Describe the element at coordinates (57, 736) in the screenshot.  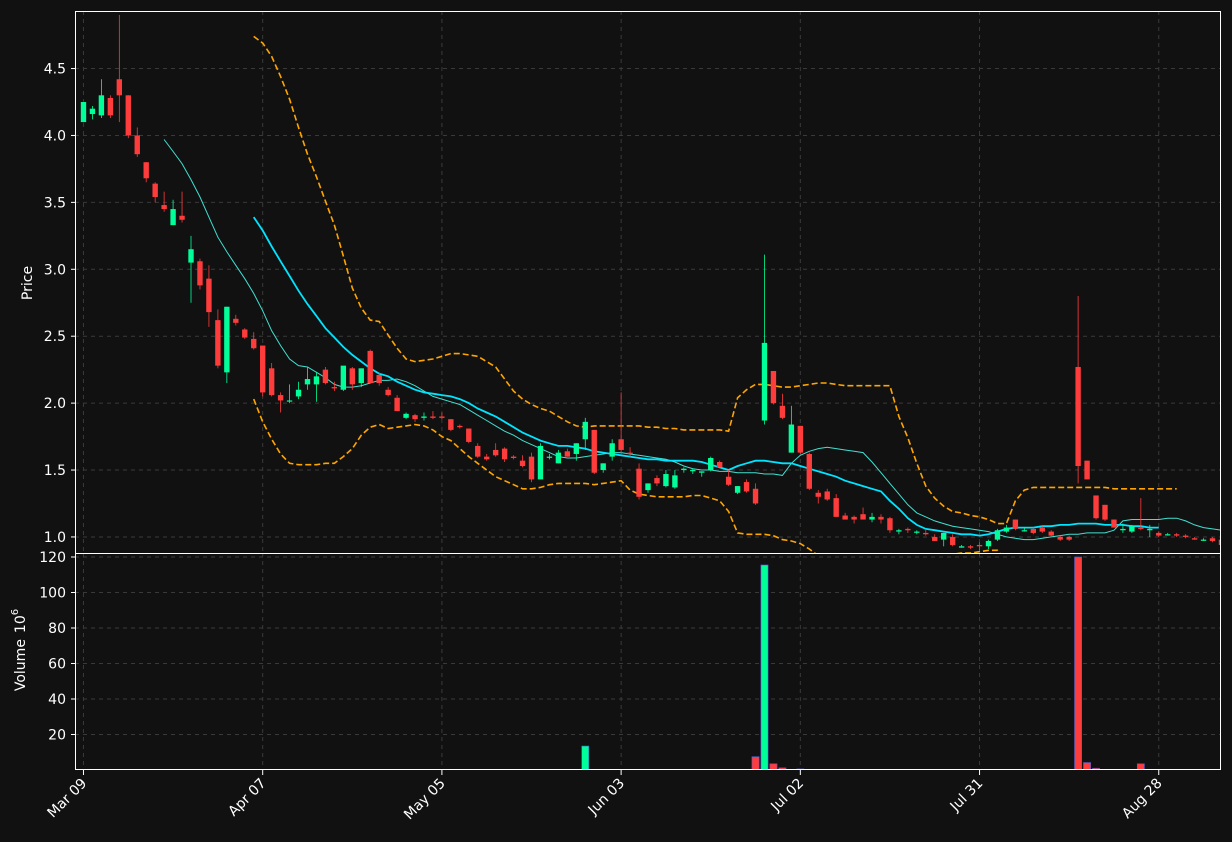
I see `volume-tick-label: 20` at that location.